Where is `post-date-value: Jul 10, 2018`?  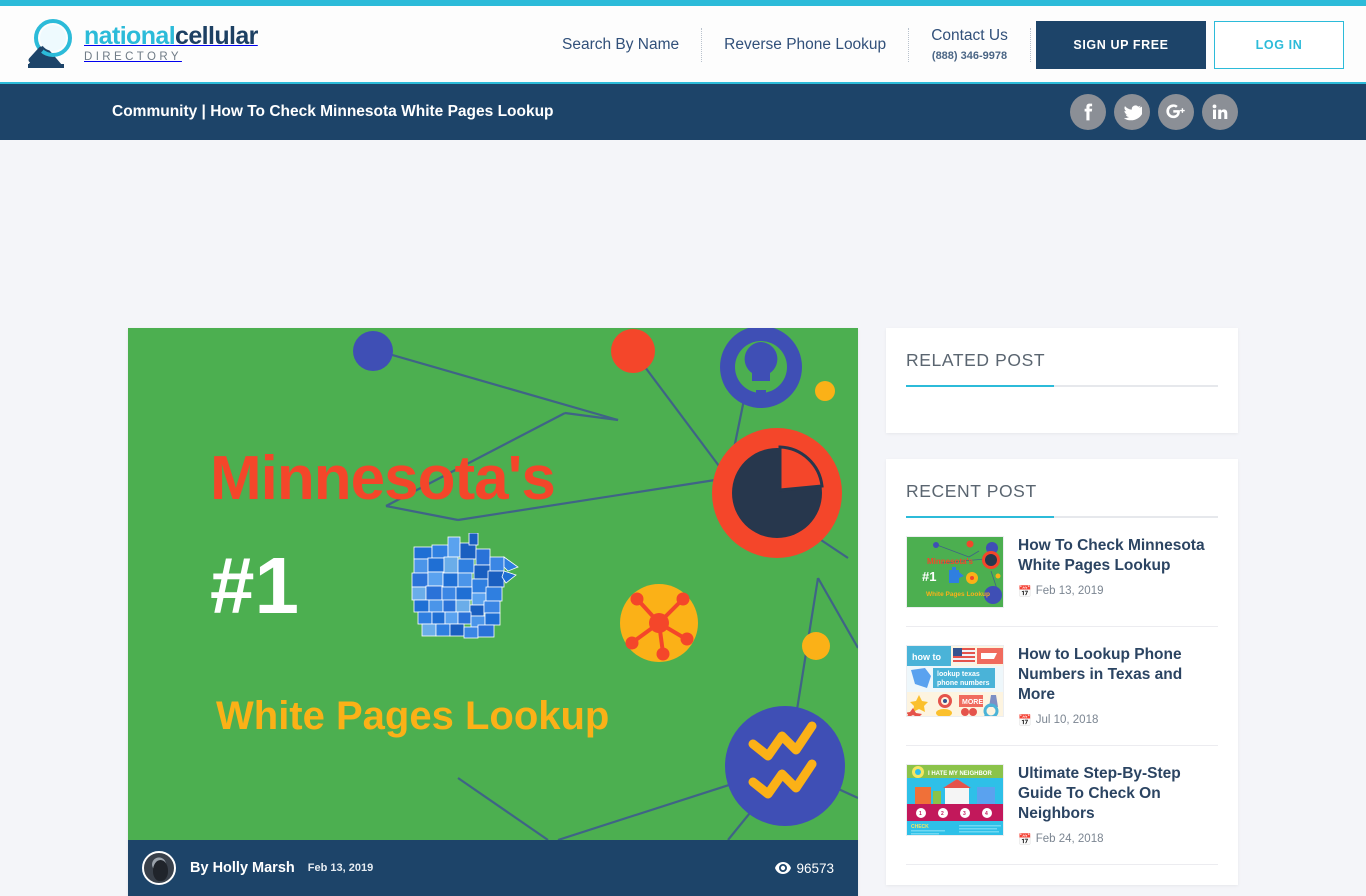
post-date-value: Jul 10, 2018 is located at coordinates (1067, 720).